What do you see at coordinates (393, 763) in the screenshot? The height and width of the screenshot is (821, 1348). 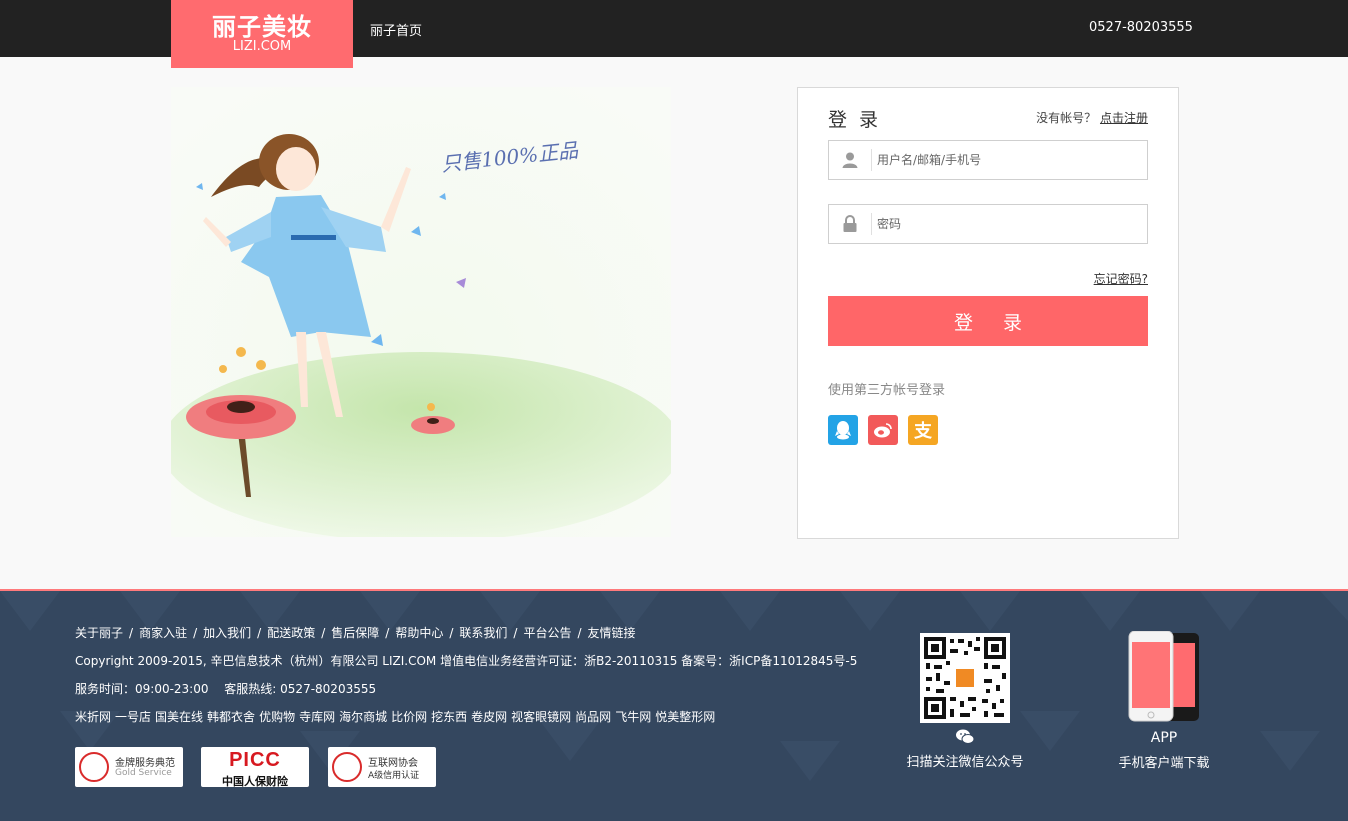 I see `badge-title: 互联网协会` at bounding box center [393, 763].